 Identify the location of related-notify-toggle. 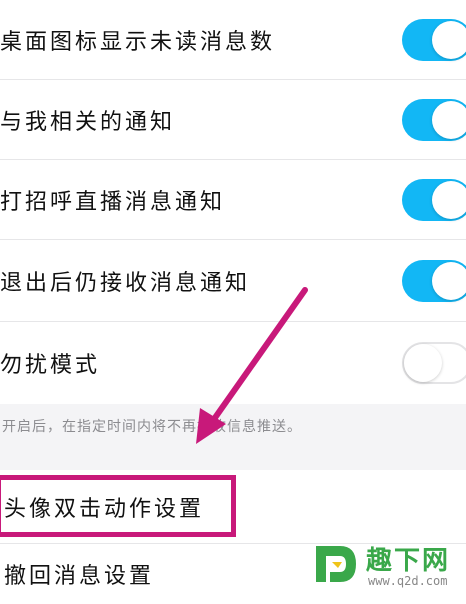
(434, 120).